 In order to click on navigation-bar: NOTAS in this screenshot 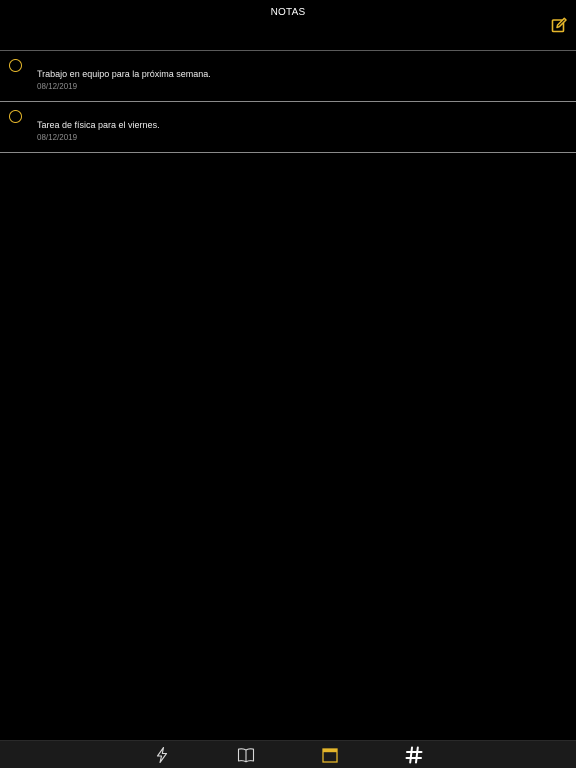, I will do `click(288, 25)`.